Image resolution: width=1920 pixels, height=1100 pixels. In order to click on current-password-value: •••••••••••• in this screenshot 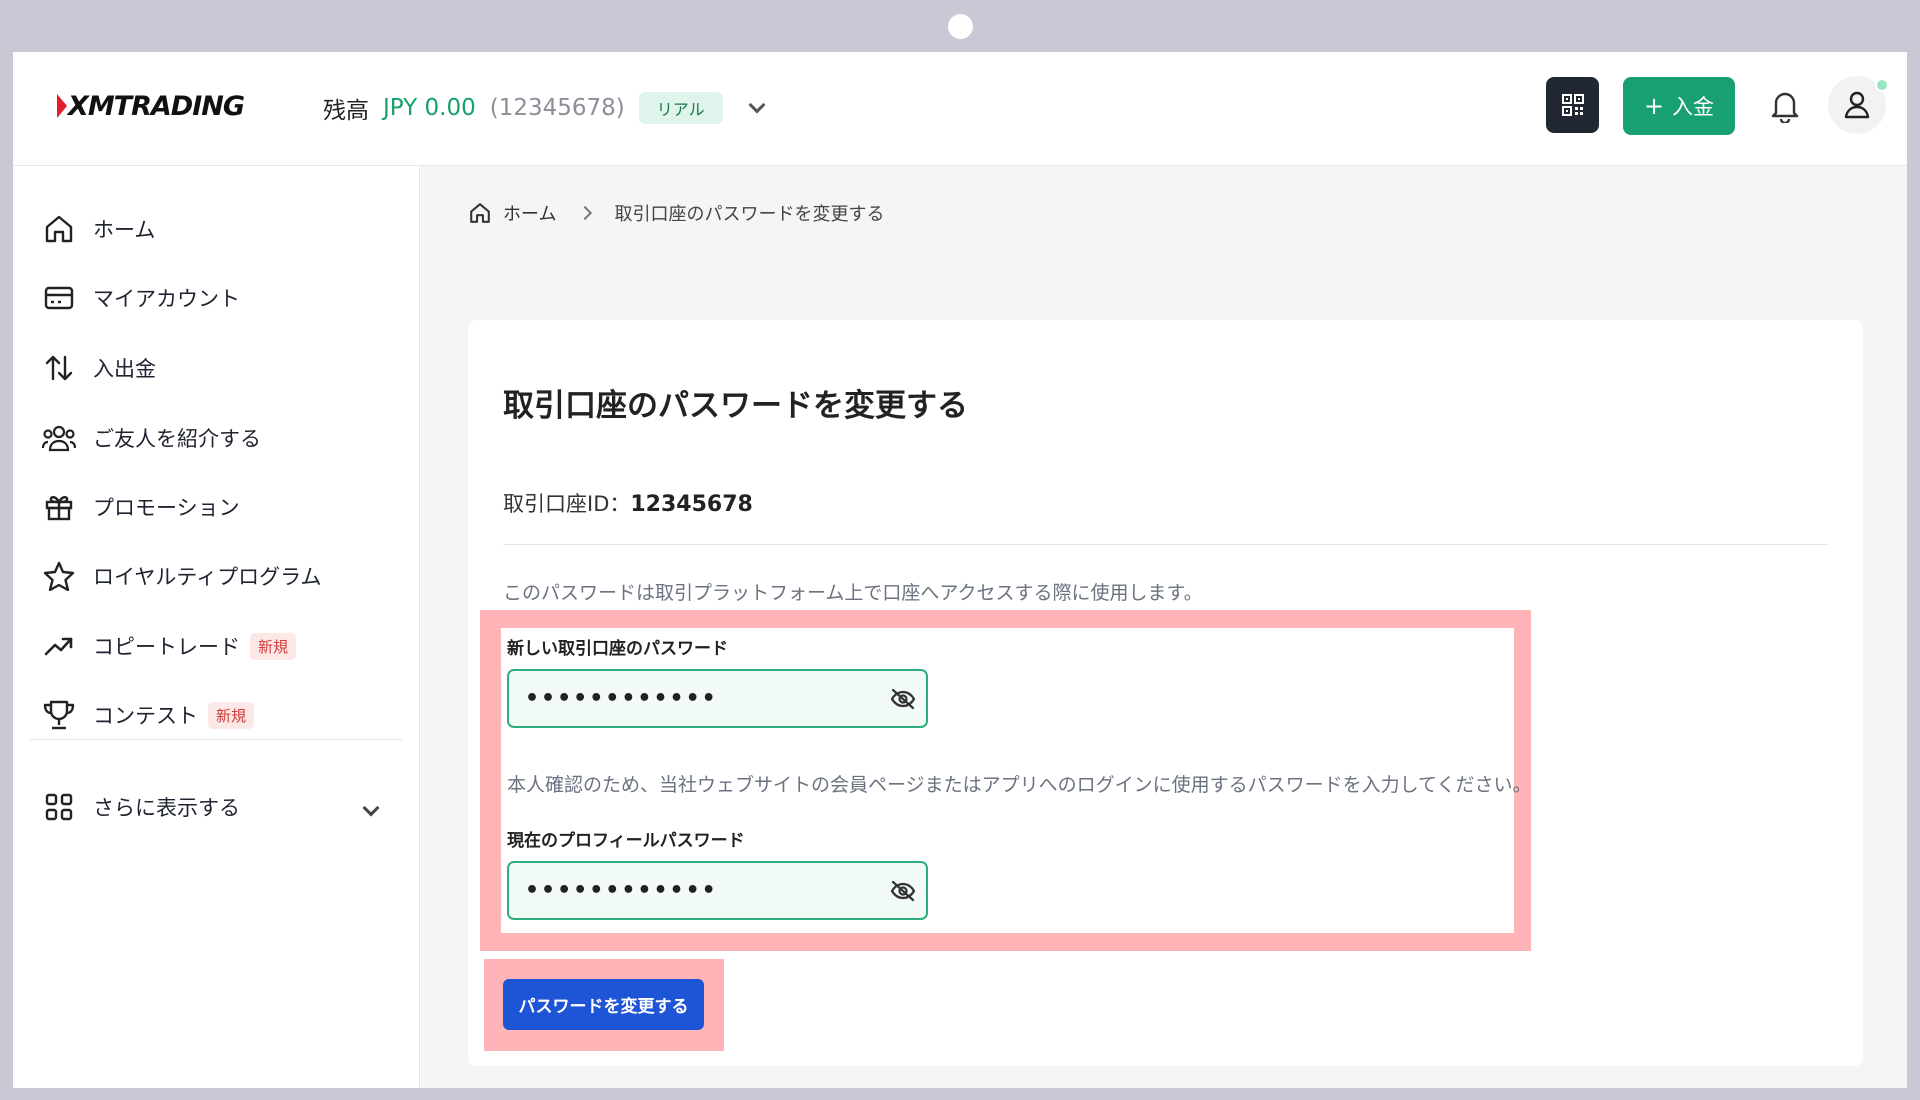, I will do `click(621, 890)`.